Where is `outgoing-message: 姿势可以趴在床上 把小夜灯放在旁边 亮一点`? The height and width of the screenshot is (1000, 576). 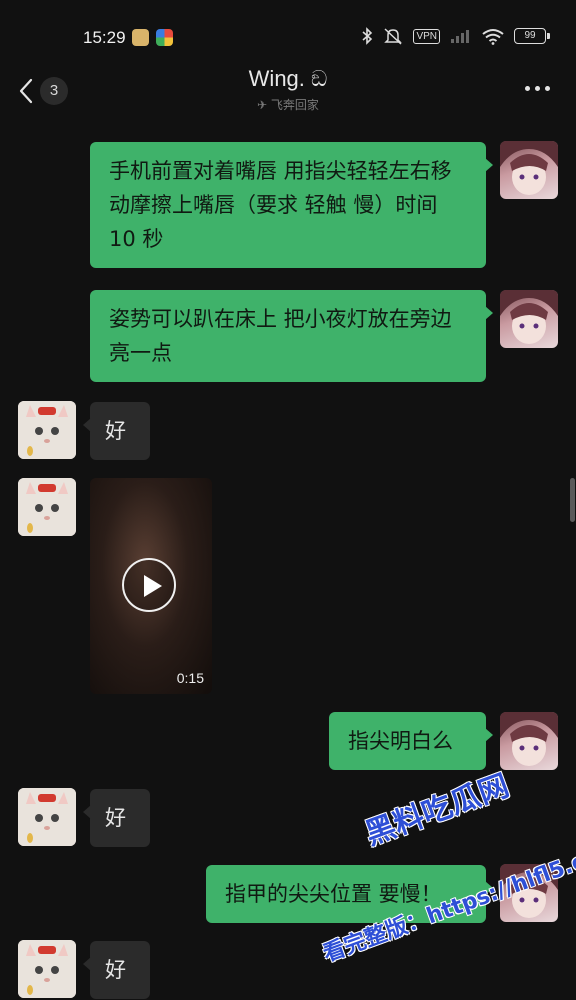 outgoing-message: 姿势可以趴在床上 把小夜灯放在旁边 亮一点 is located at coordinates (291, 336).